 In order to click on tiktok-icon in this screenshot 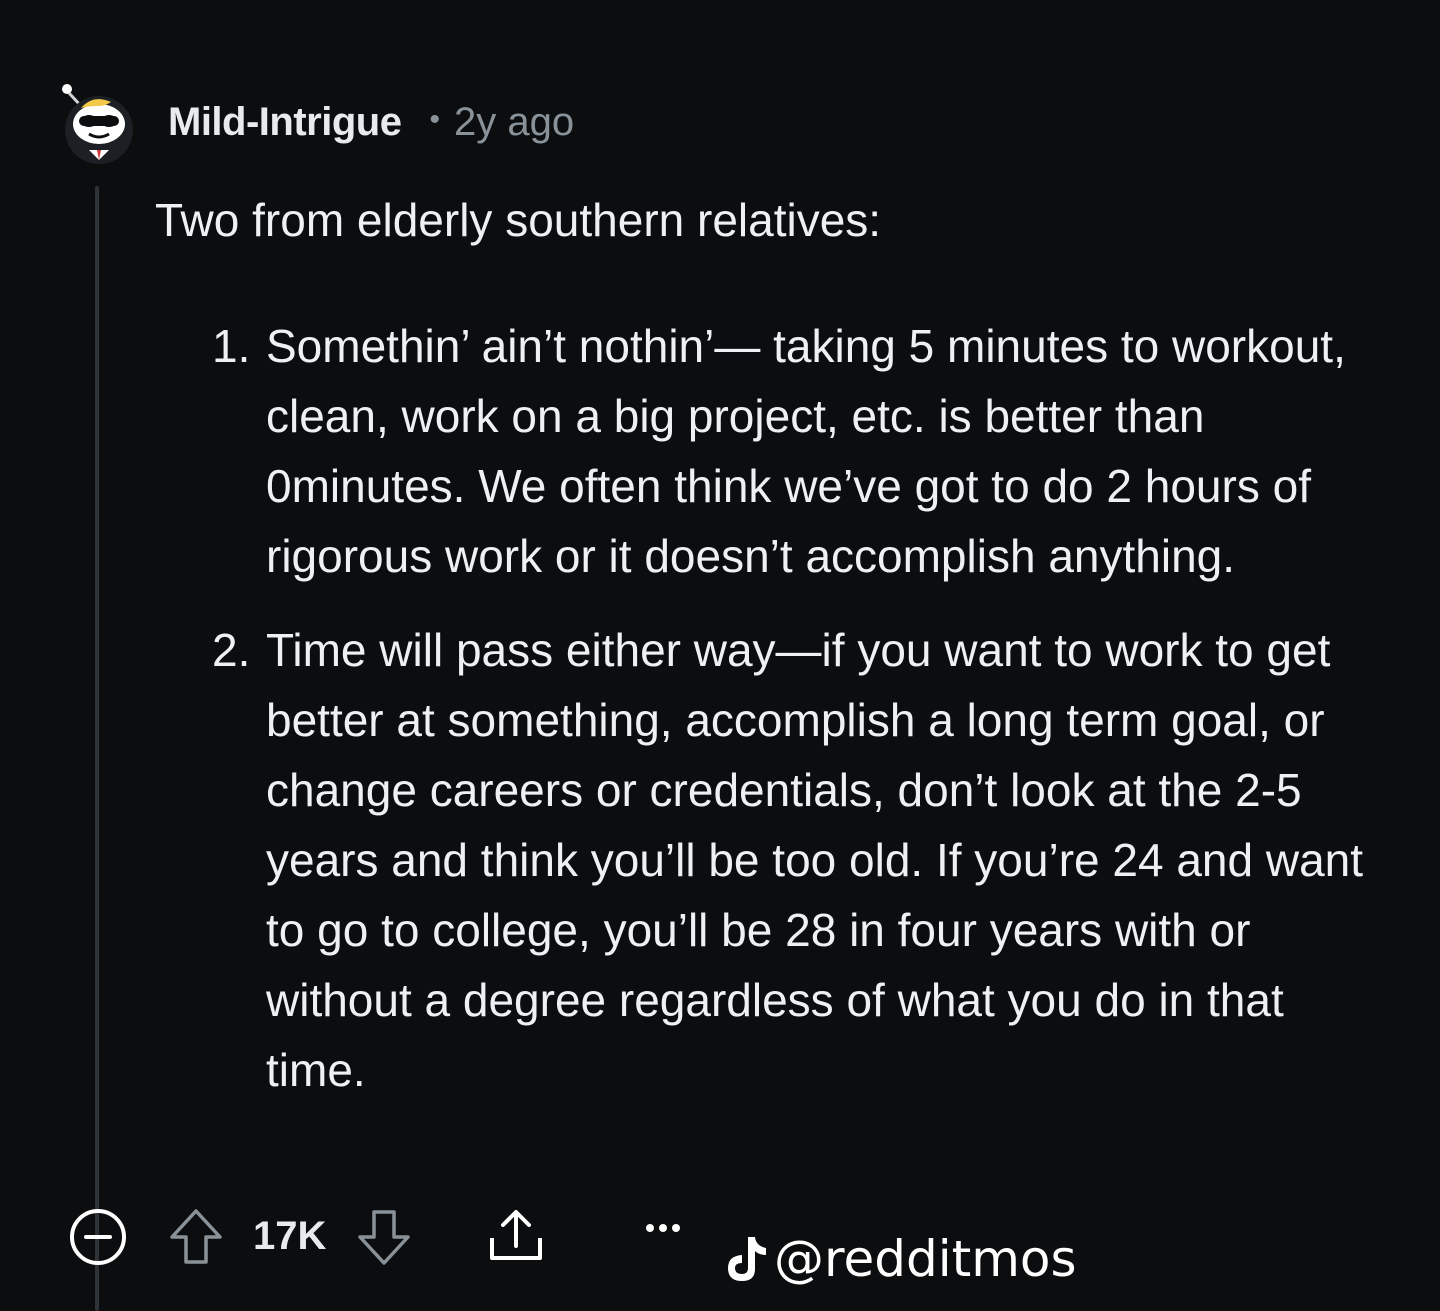, I will do `click(747, 1259)`.